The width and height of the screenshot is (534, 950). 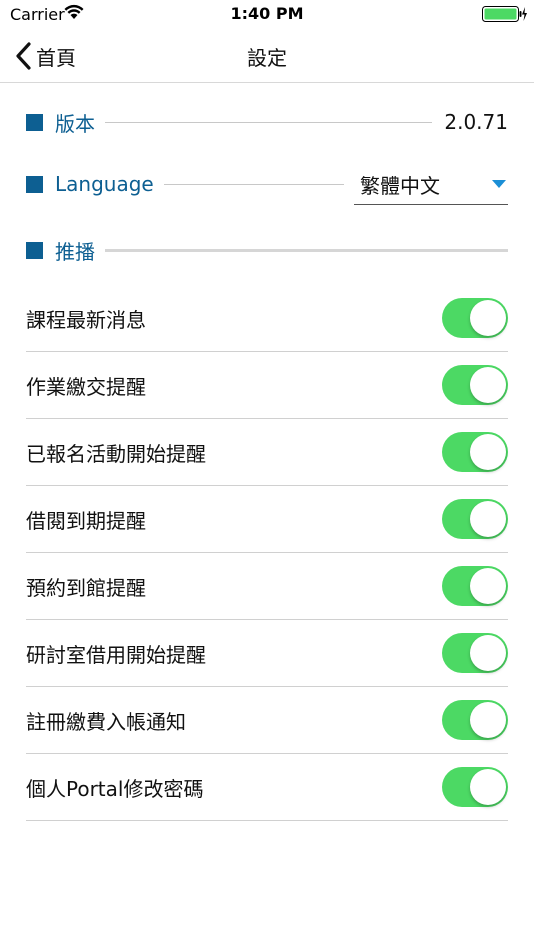 What do you see at coordinates (106, 721) in the screenshot?
I see `toggle-label: 註冊繳費入帳通知` at bounding box center [106, 721].